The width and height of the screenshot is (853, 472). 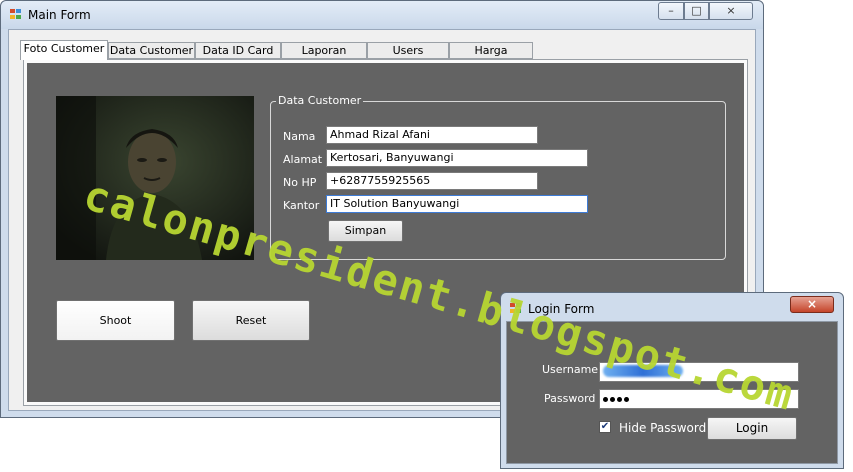 I want to click on close-button: ×, so click(x=731, y=11).